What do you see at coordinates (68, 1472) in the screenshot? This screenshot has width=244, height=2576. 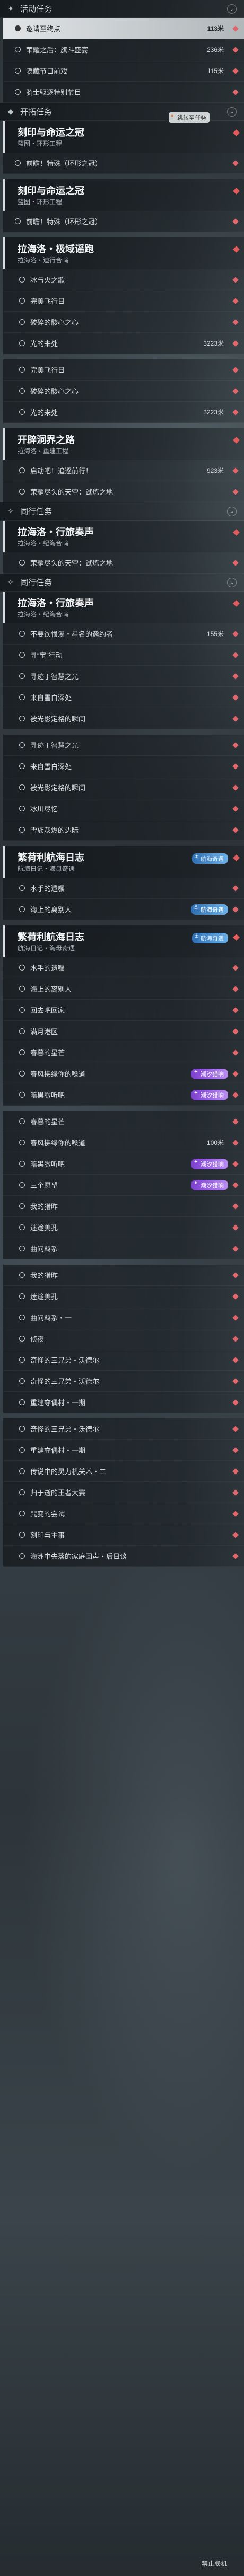 I see `quest-item-label: 传说中的灵力机关术・二` at bounding box center [68, 1472].